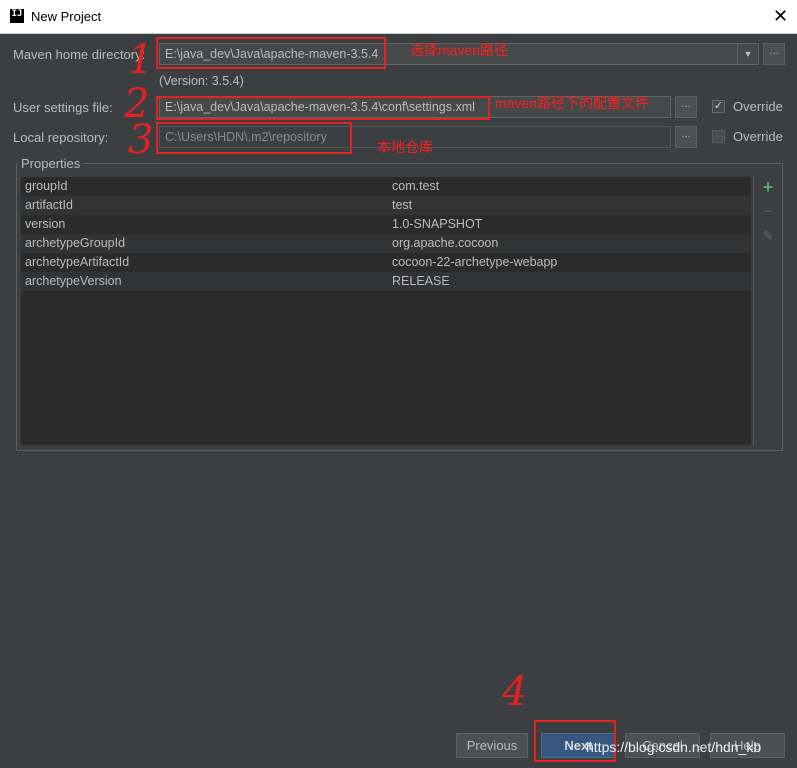 The height and width of the screenshot is (768, 797). I want to click on properties-title: Properties, so click(51, 163).